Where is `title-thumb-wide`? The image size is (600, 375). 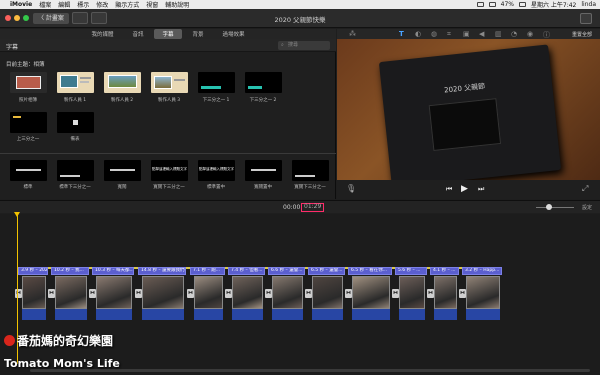 title-thumb-wide is located at coordinates (122, 170).